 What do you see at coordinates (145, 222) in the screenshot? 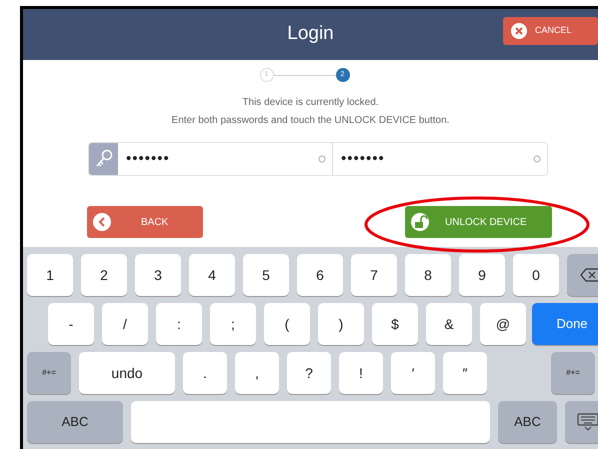
I see `back-button: BACK` at bounding box center [145, 222].